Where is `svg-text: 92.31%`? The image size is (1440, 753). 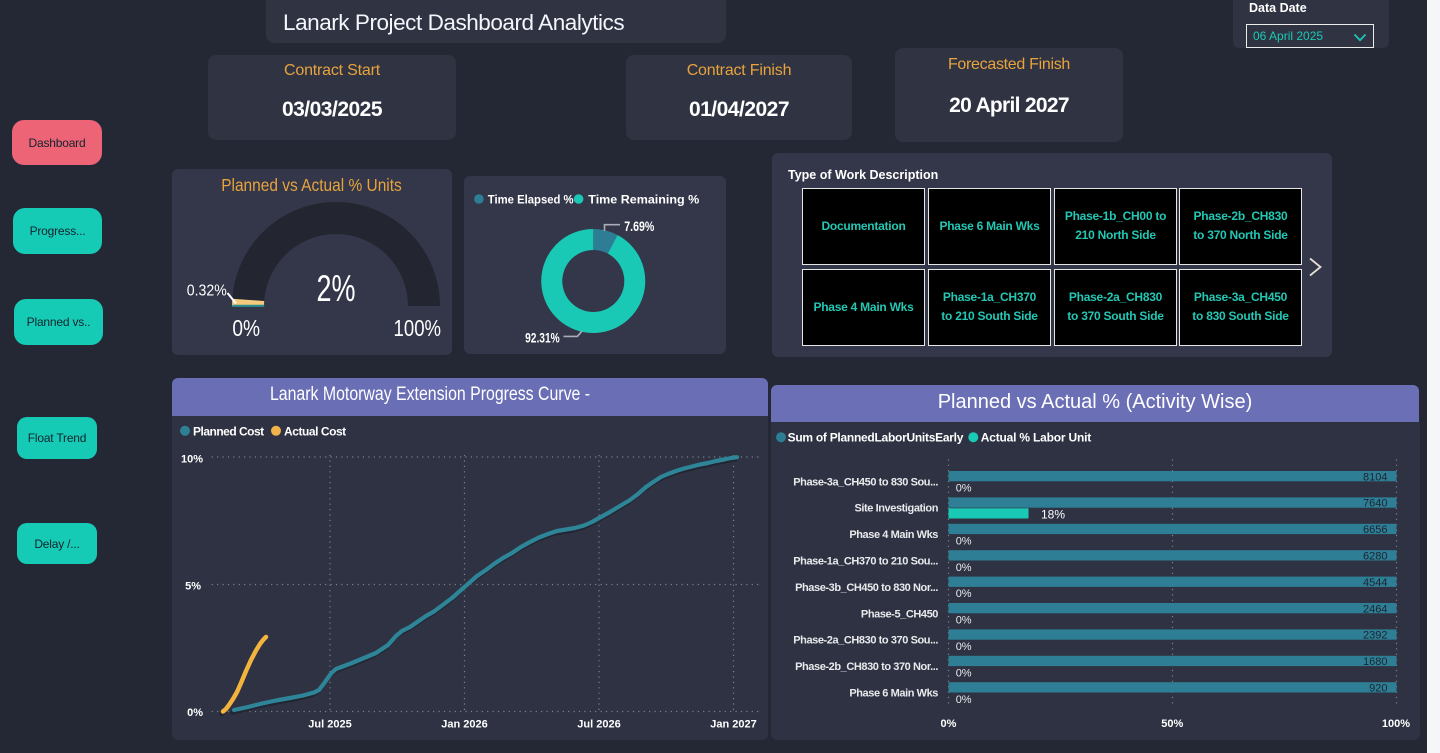
svg-text: 92.31% is located at coordinates (542, 338).